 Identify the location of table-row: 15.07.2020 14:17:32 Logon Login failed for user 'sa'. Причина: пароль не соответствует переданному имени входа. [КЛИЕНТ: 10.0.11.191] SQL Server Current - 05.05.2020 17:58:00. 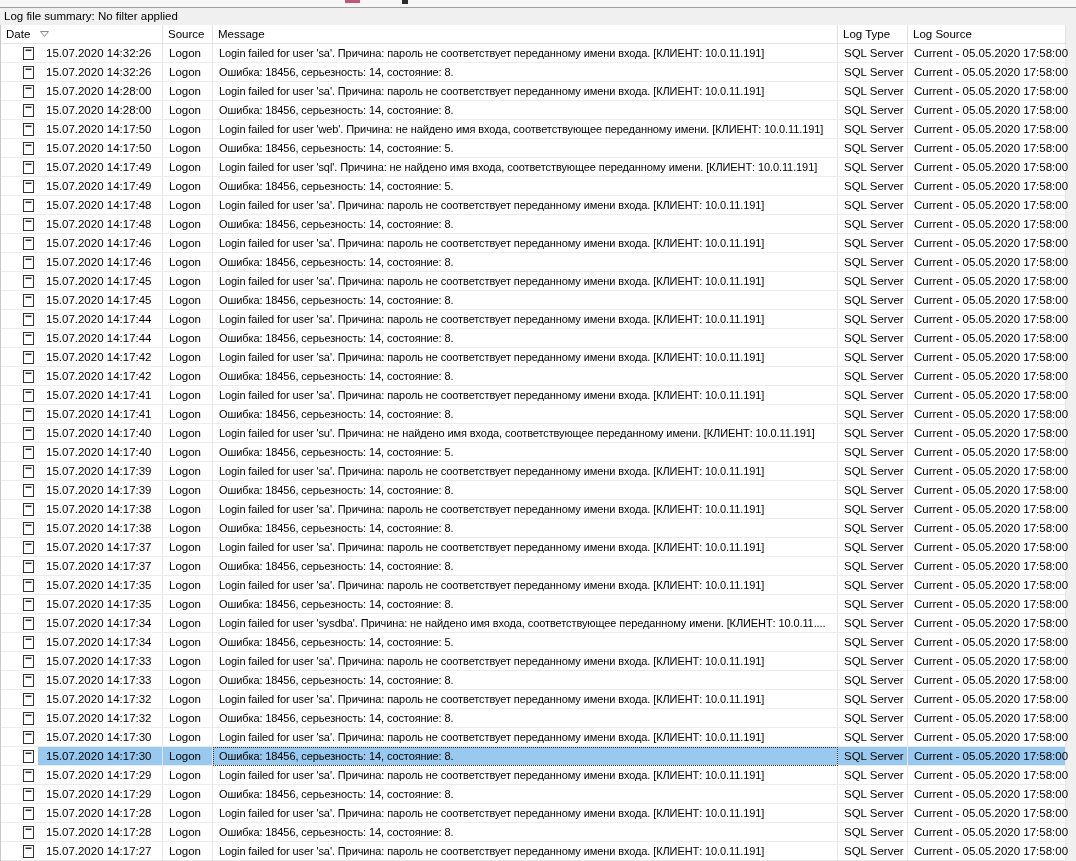
(533, 699).